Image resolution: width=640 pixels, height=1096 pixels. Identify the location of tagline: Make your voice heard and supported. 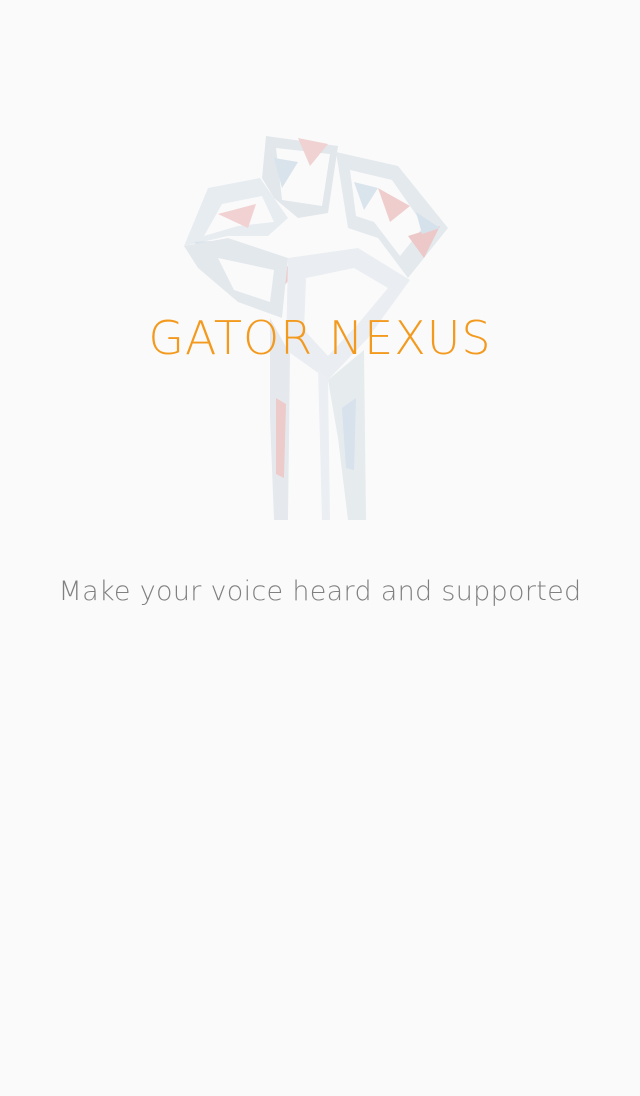
(320, 591).